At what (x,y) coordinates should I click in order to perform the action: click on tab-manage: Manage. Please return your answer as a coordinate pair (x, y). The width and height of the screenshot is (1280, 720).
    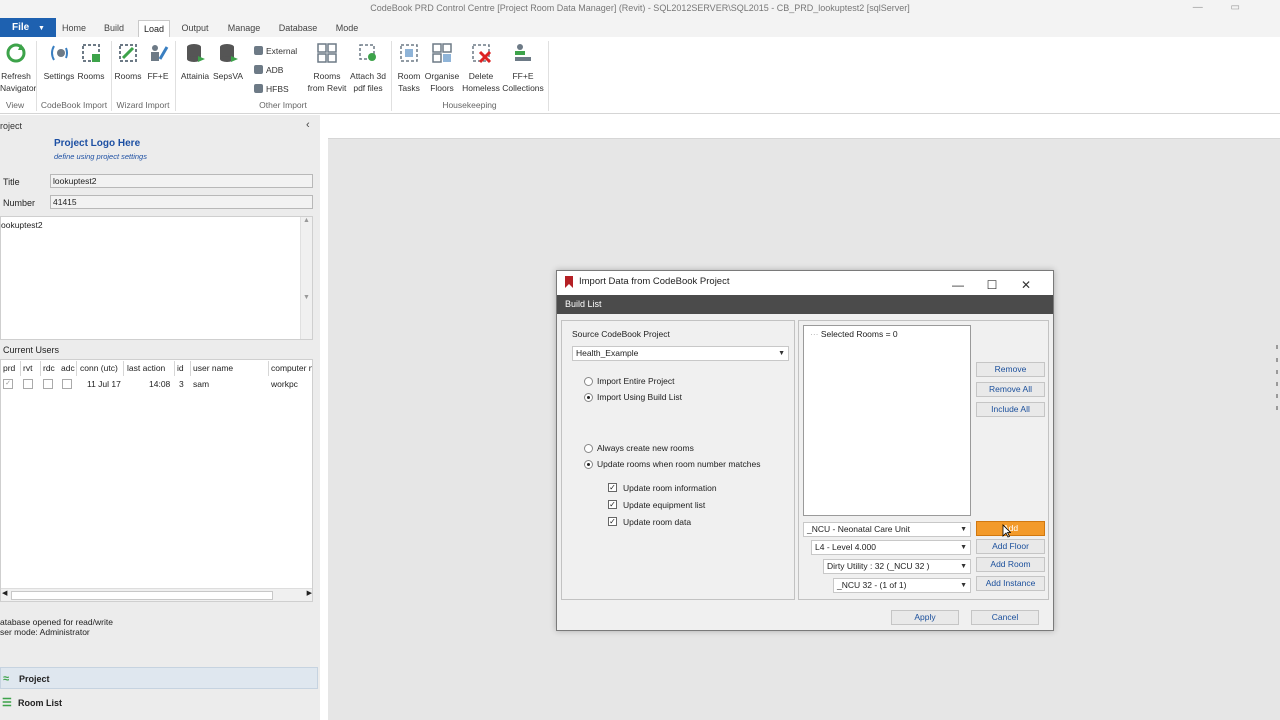
    Looking at the image, I should click on (244, 28).